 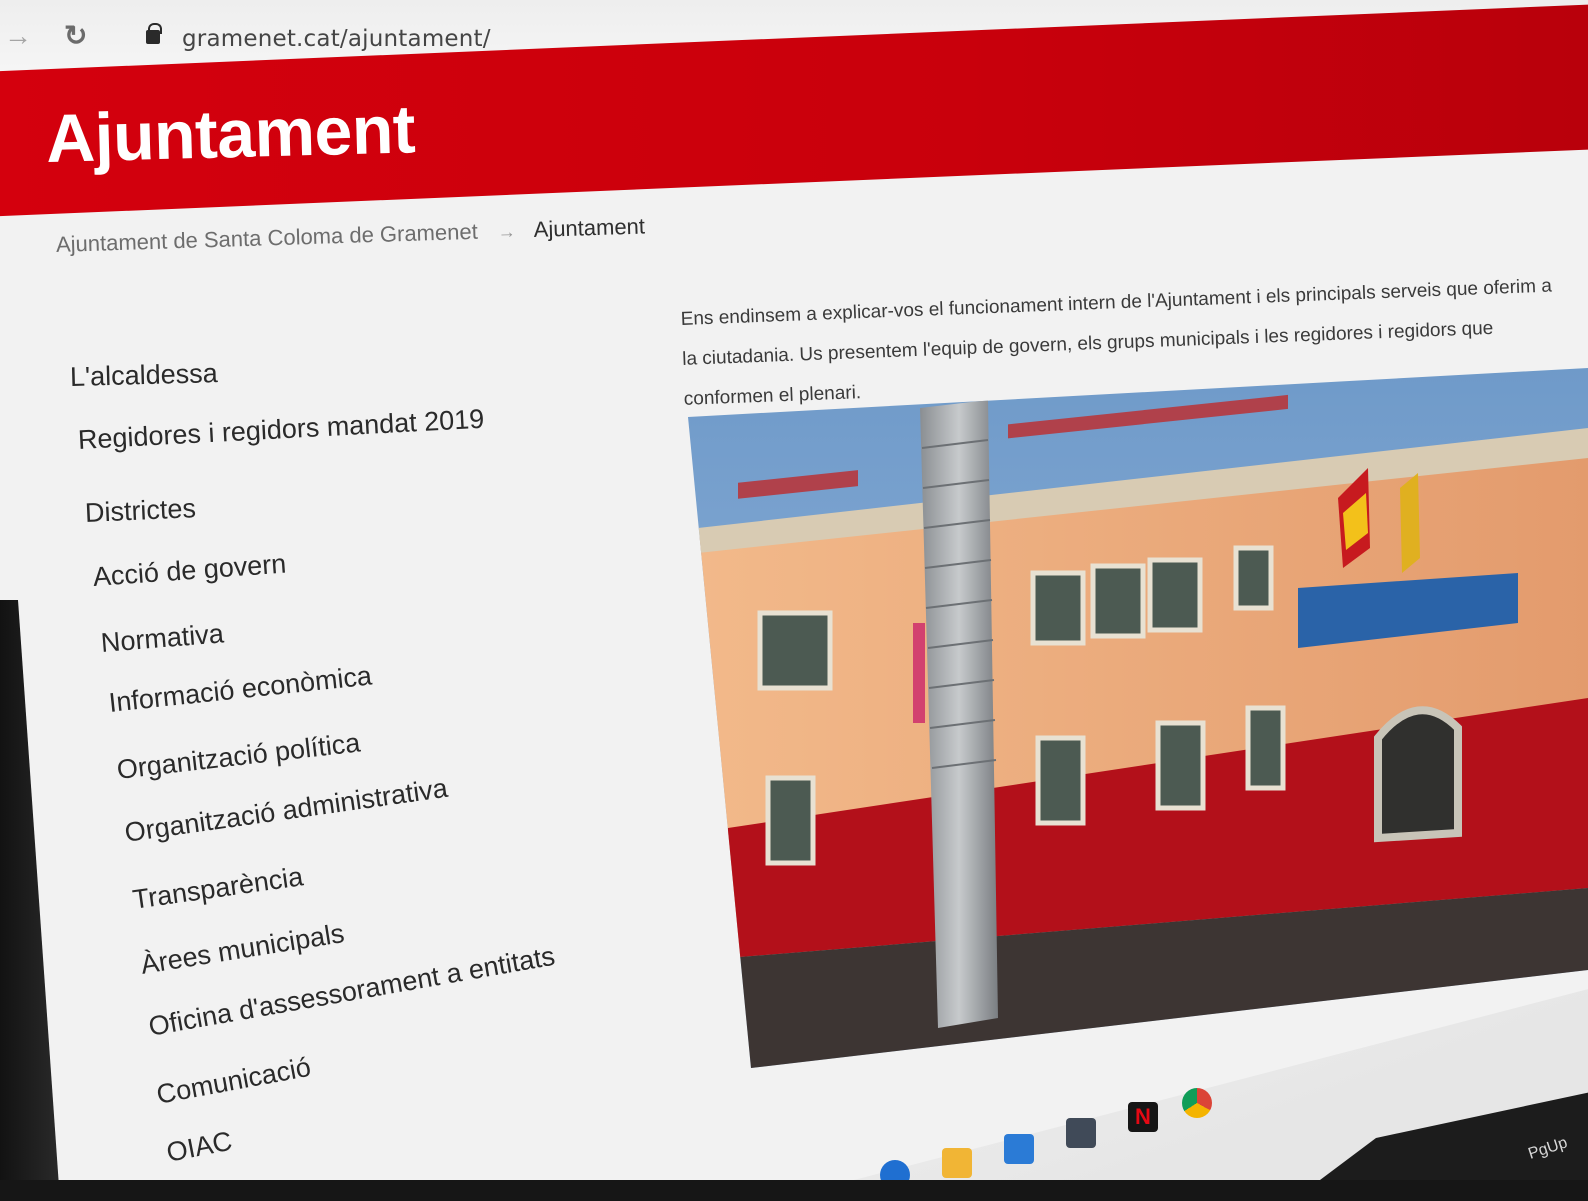 I want to click on store-icon, so click(x=1019, y=1149).